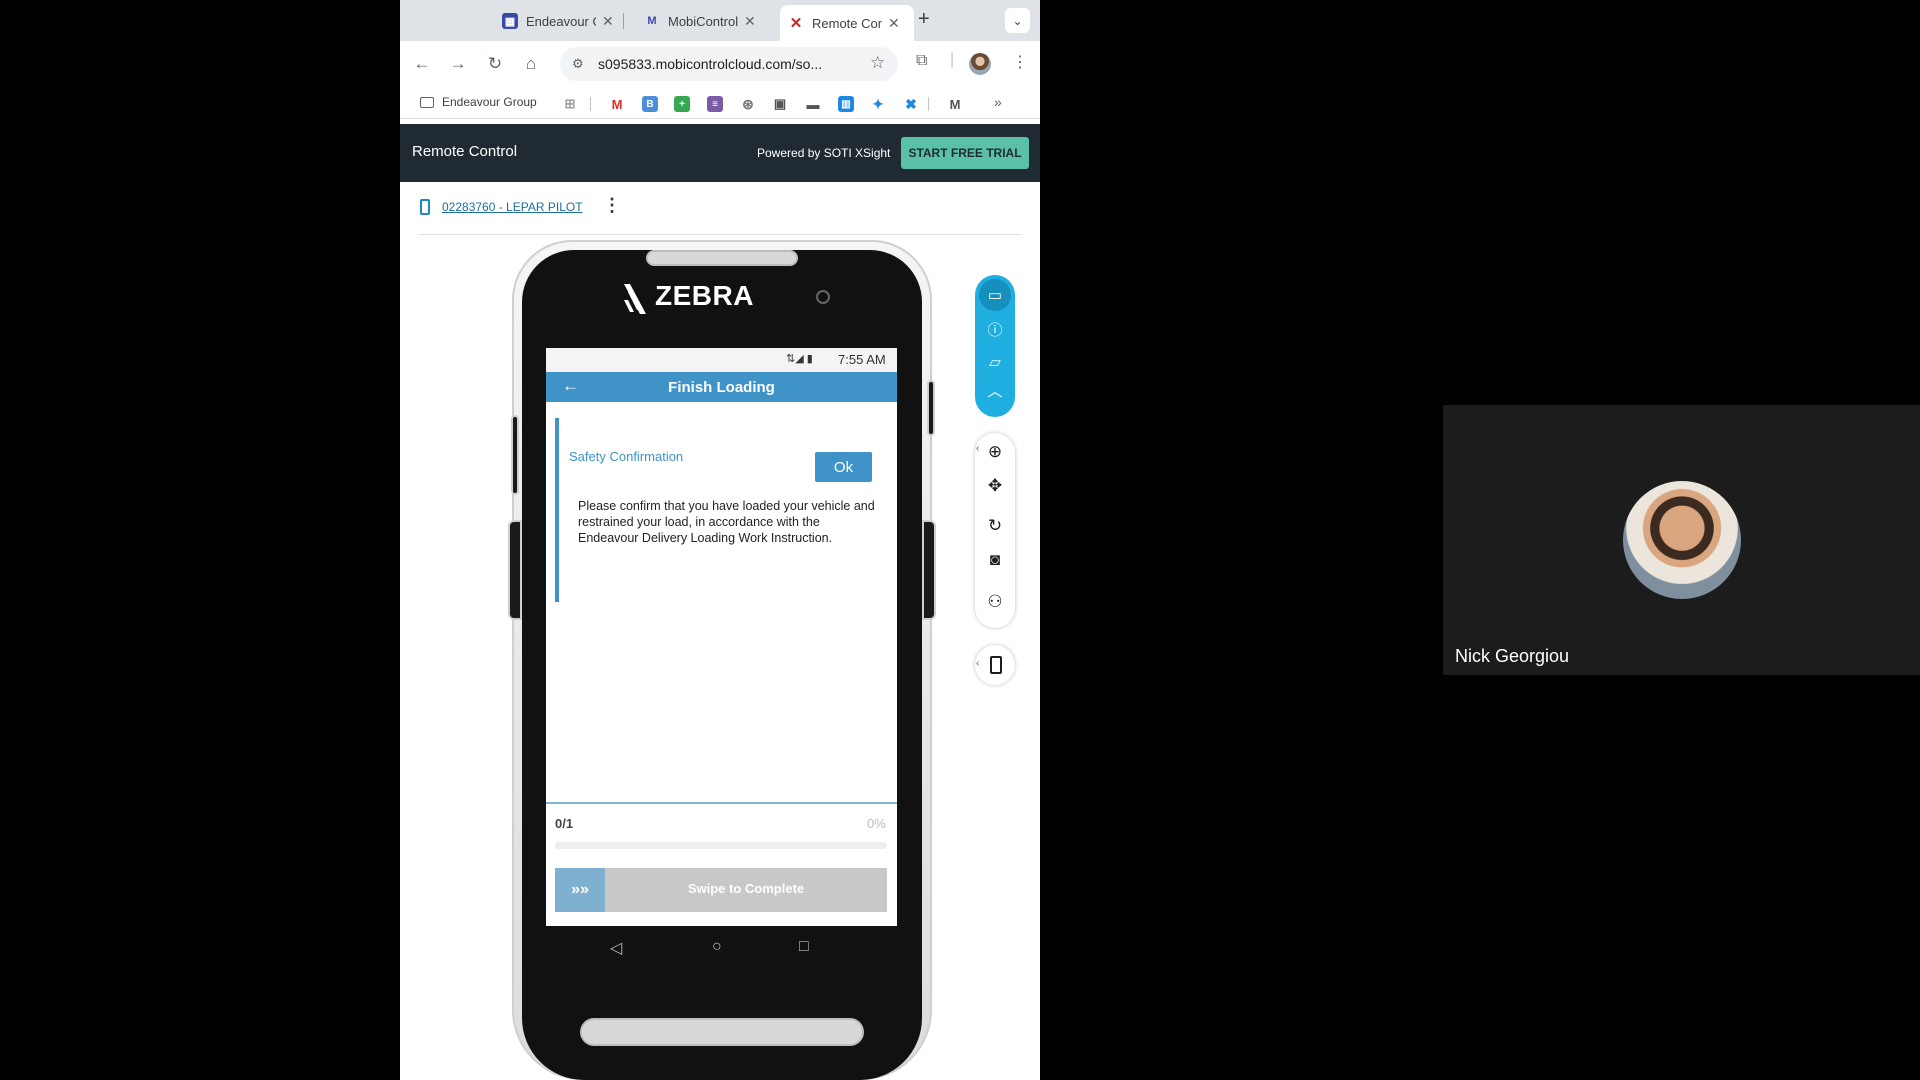 The image size is (1920, 1080). What do you see at coordinates (578, 64) in the screenshot?
I see `site-settings-icon: ⚙` at bounding box center [578, 64].